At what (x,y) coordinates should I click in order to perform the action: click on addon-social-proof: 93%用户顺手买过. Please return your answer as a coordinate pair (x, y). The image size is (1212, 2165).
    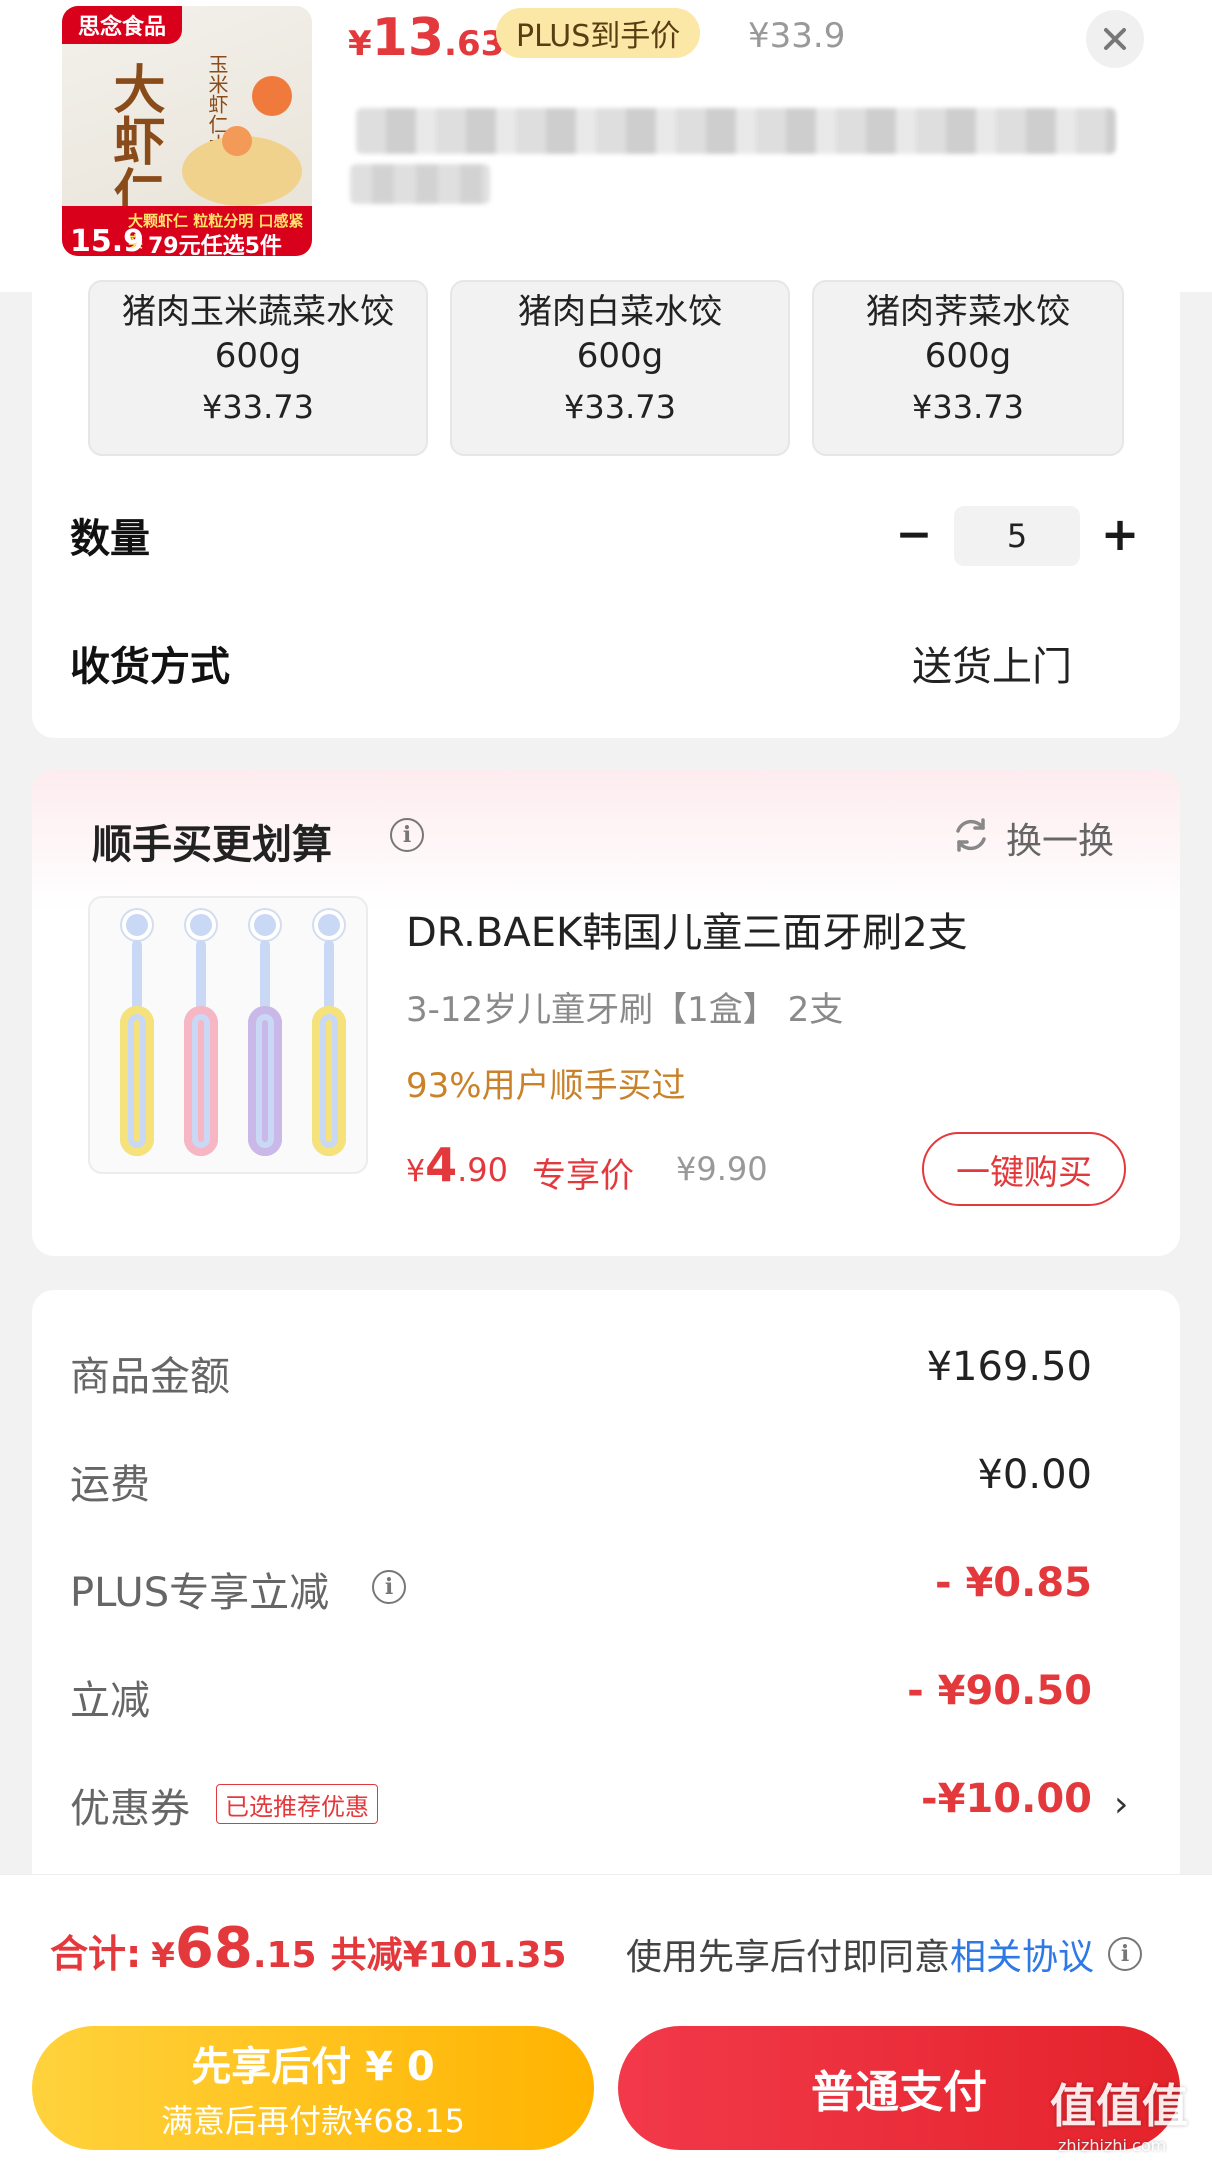
    Looking at the image, I should click on (546, 1086).